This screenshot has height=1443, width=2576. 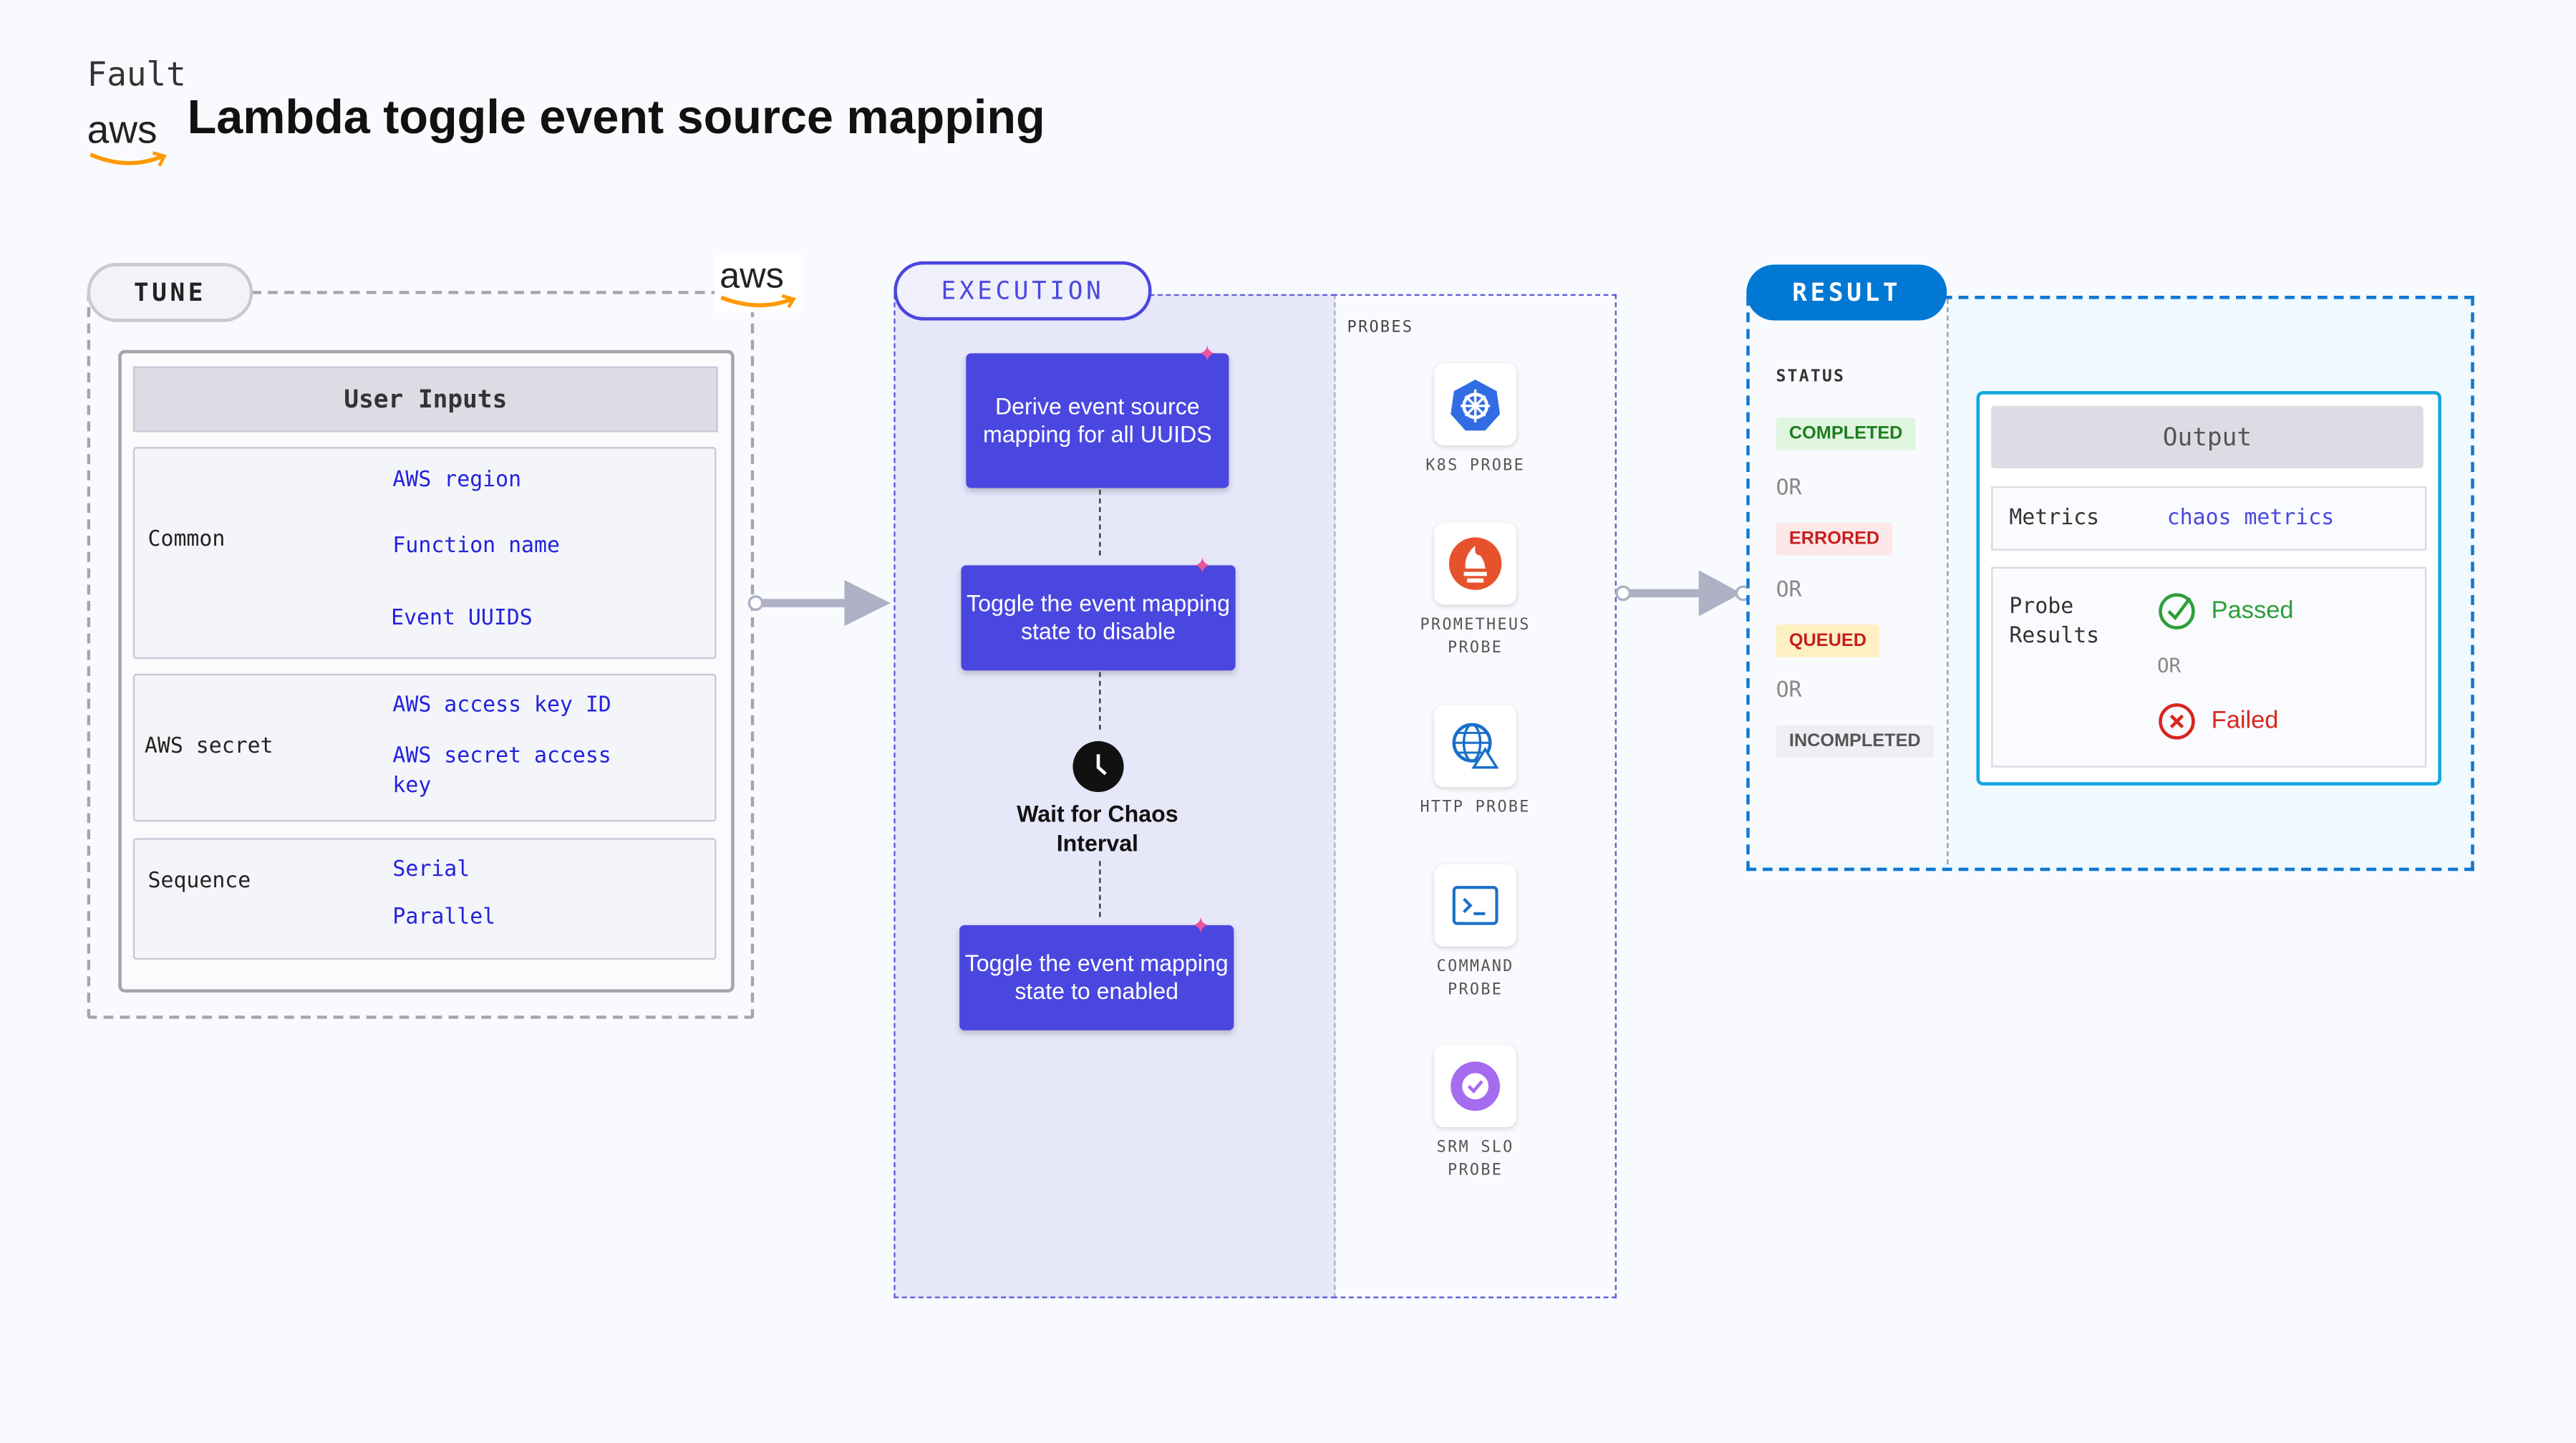 I want to click on input-aws-region: AWS region, so click(x=457, y=481).